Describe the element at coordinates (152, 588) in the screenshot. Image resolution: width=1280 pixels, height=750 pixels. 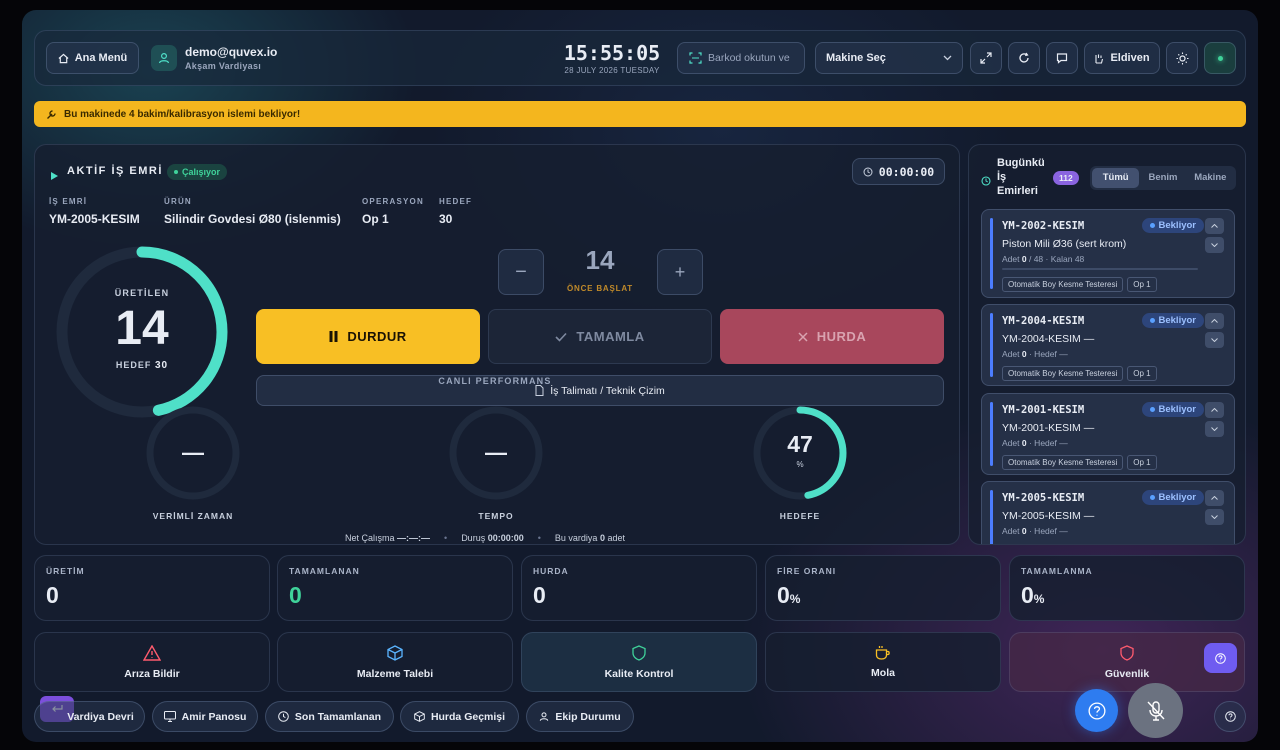
I see `stat-production: ÜRETİM 0` at that location.